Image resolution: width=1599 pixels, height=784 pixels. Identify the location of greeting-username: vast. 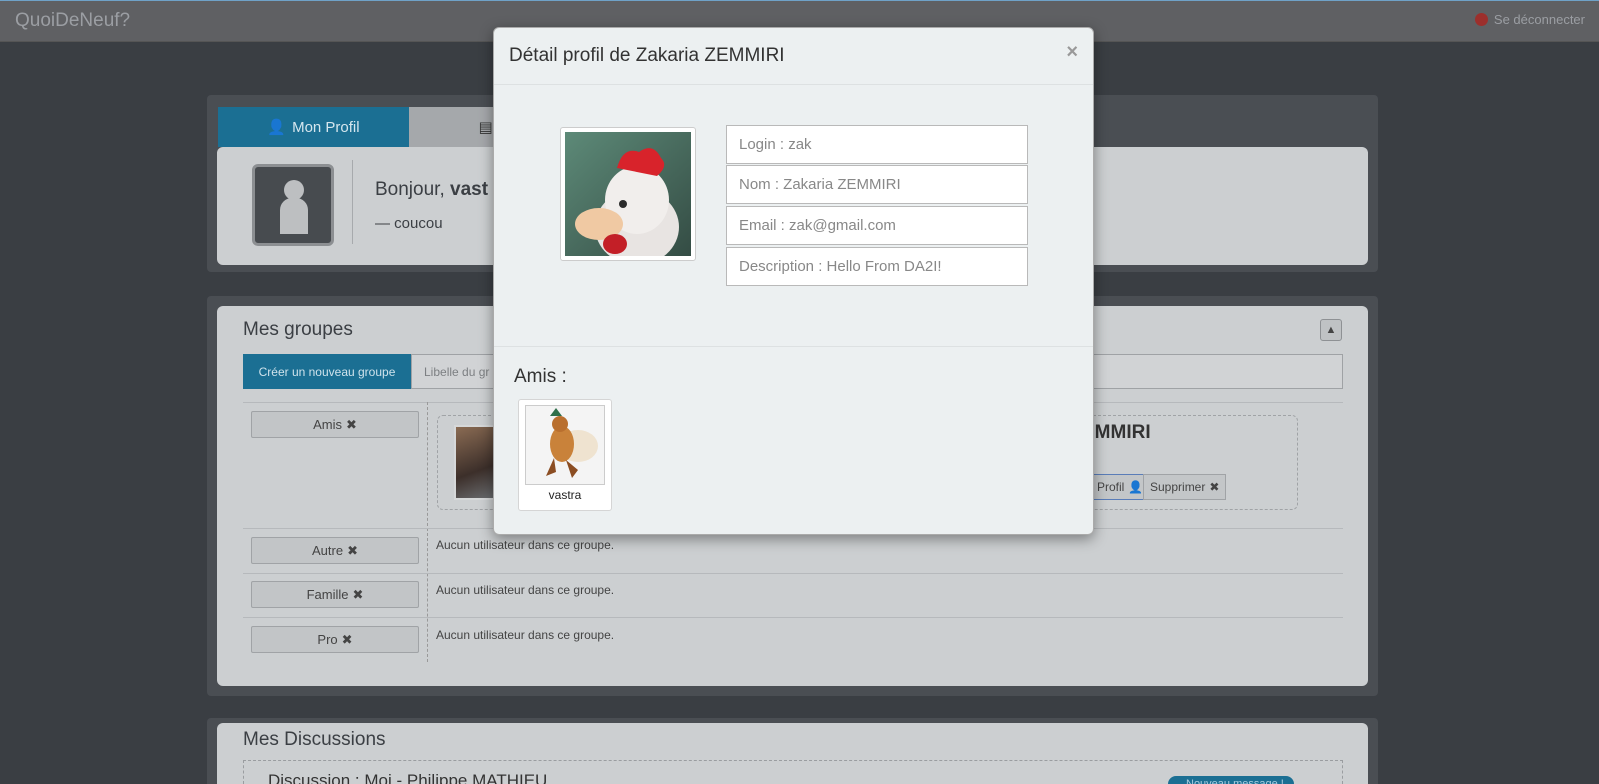
(469, 189).